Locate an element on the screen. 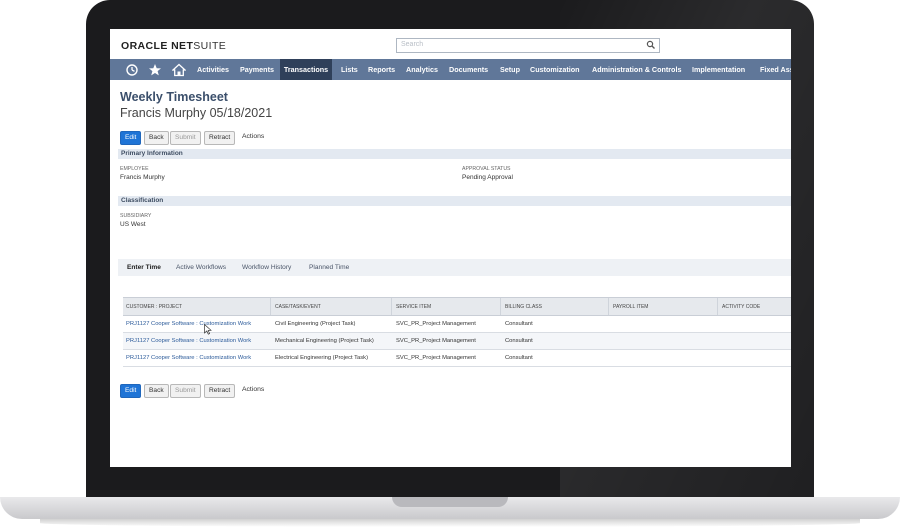 Image resolution: width=900 pixels, height=529 pixels. retract-button-bottom: Retract is located at coordinates (220, 391).